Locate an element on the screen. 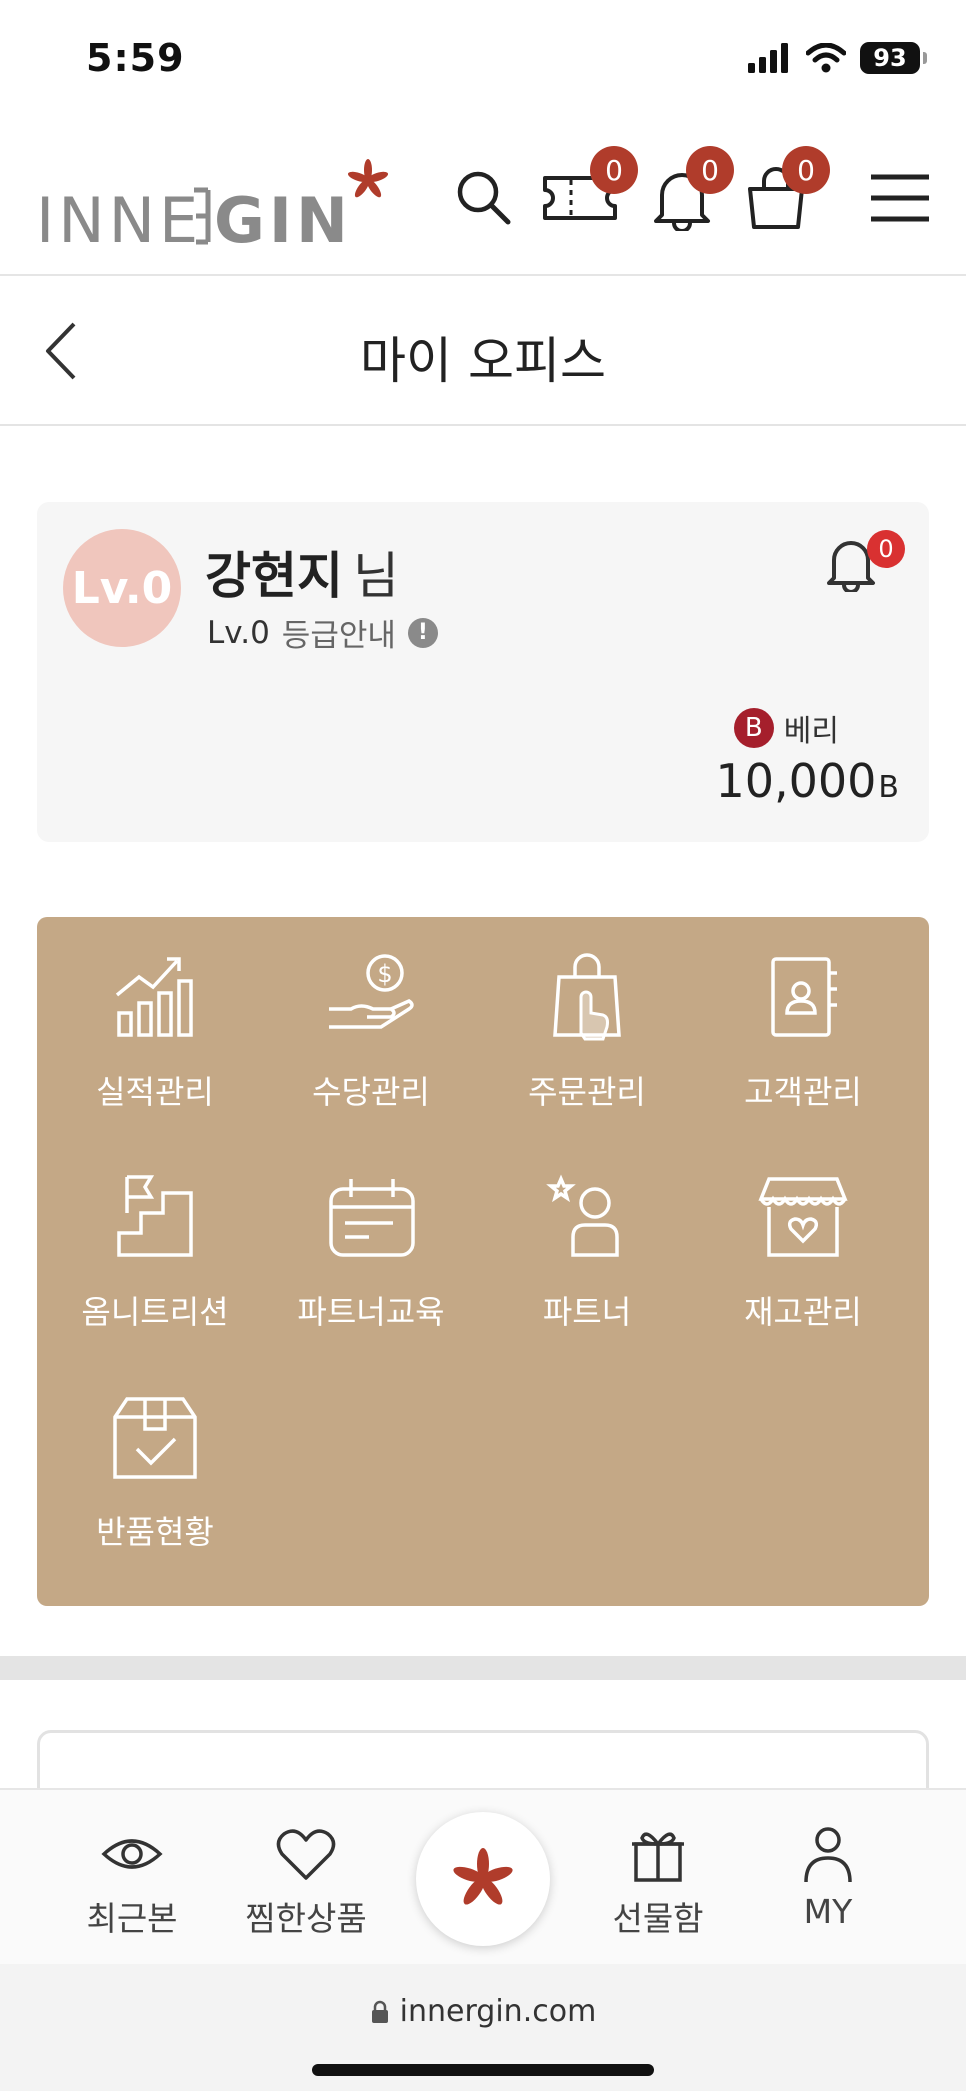 This screenshot has width=966, height=2091. menu-item-omnitrition: 옴니트리션 is located at coordinates (155, 1237).